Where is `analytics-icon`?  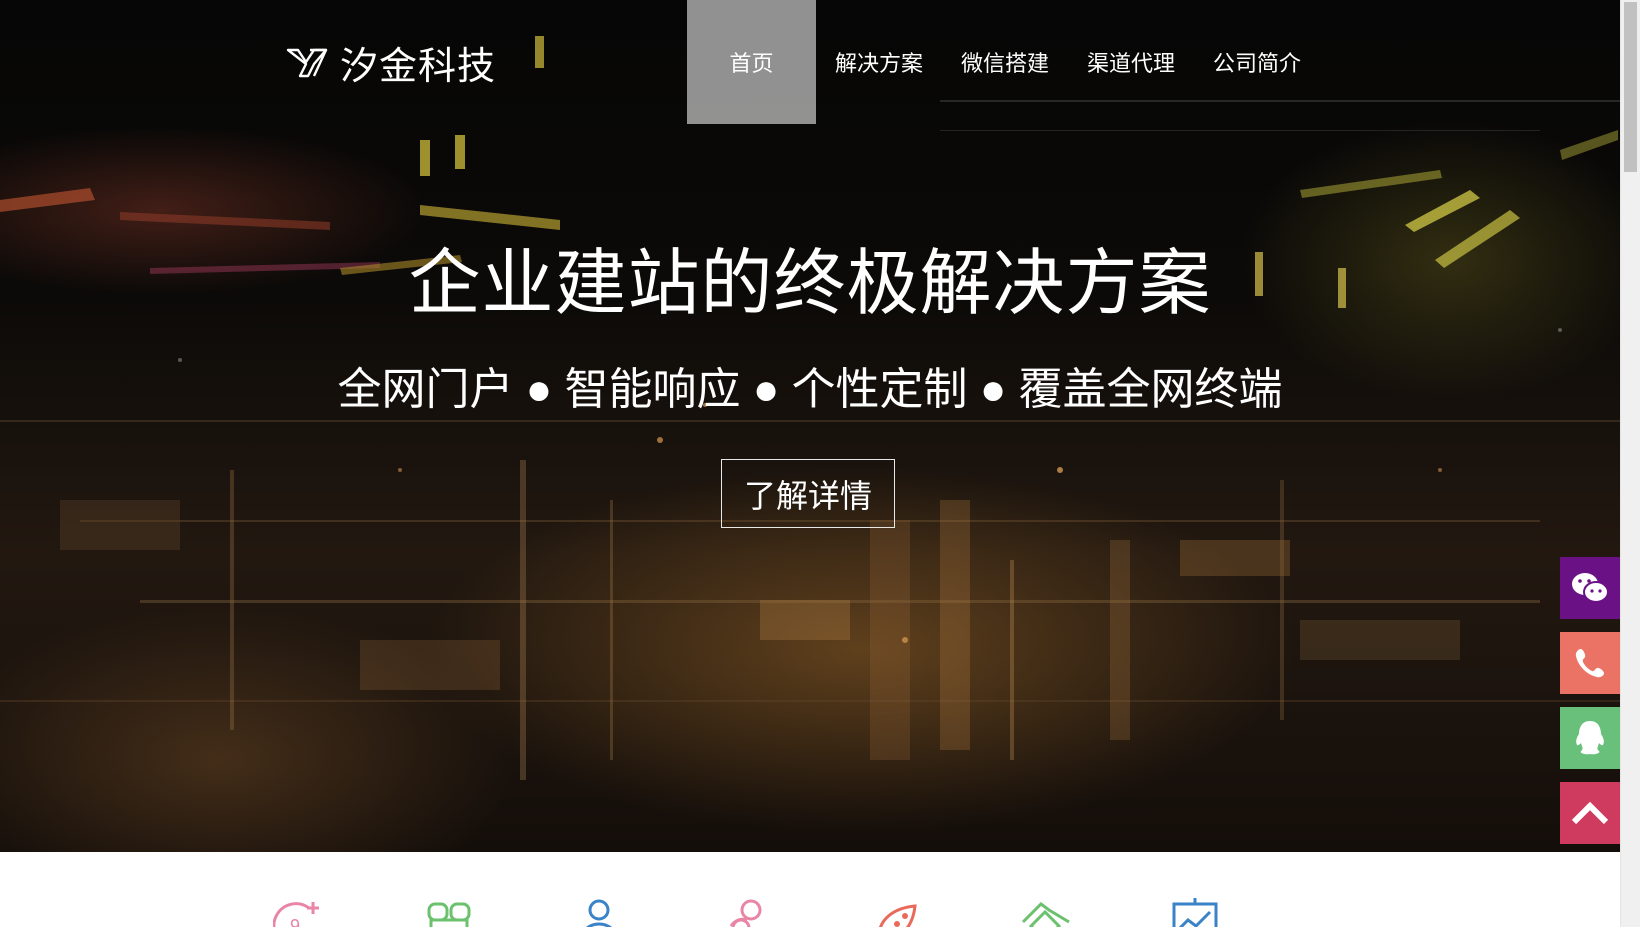
analytics-icon is located at coordinates (1195, 912).